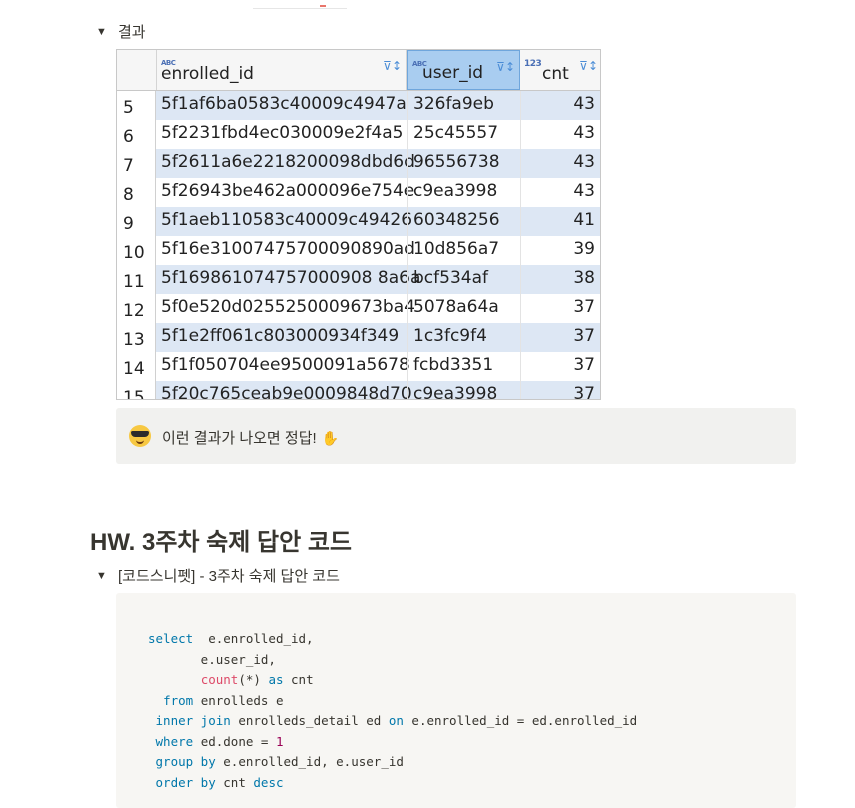  I want to click on table-row: 5 5f1af6ba0583c40009c4947a 326fa9eb 43, so click(358, 105).